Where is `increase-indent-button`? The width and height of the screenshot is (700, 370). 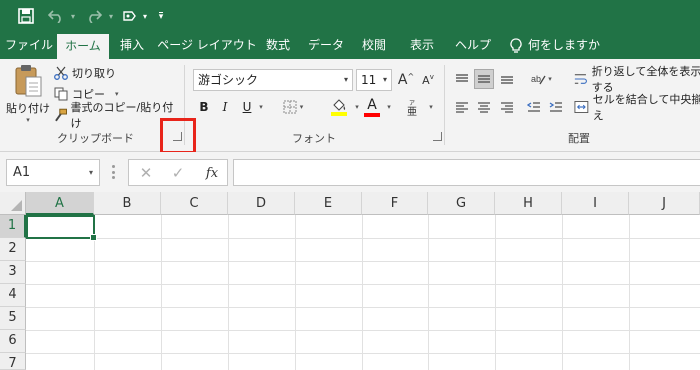
increase-indent-button is located at coordinates (556, 107).